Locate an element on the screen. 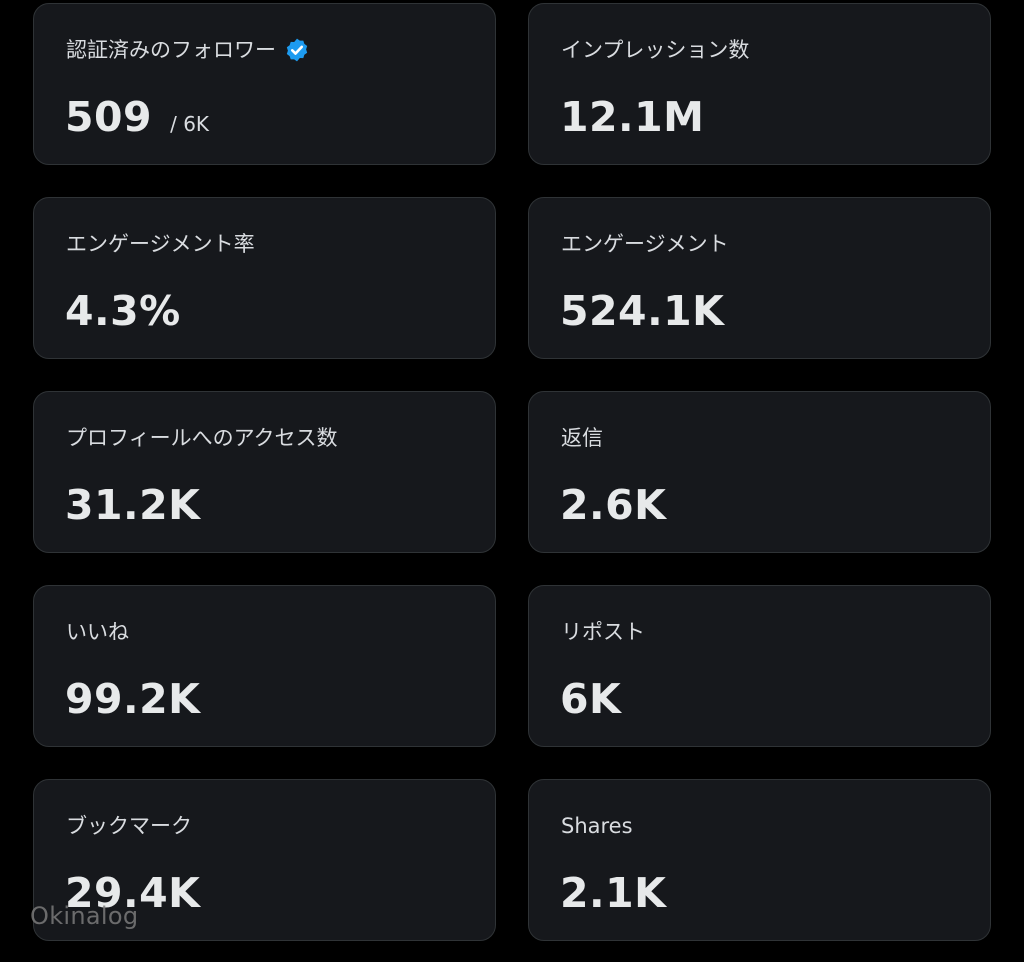  verified-badge-icon is located at coordinates (297, 50).